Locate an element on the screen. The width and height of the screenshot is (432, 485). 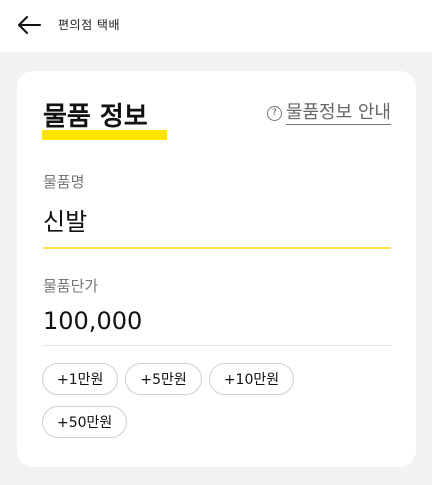
item-name-input: 신발 is located at coordinates (217, 225).